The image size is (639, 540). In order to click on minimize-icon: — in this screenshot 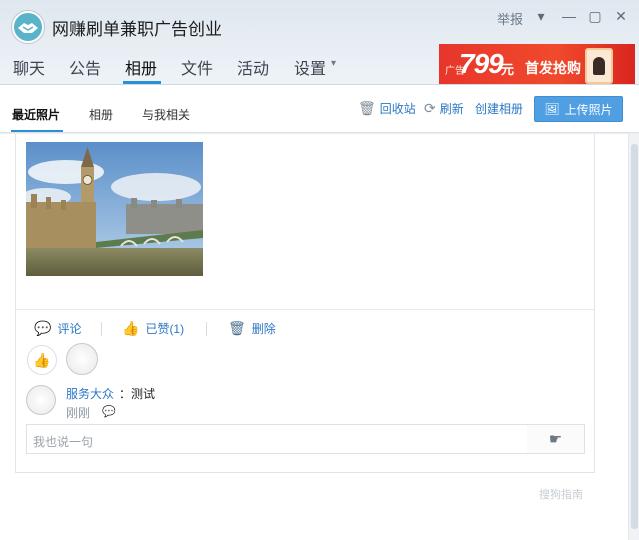, I will do `click(569, 16)`.